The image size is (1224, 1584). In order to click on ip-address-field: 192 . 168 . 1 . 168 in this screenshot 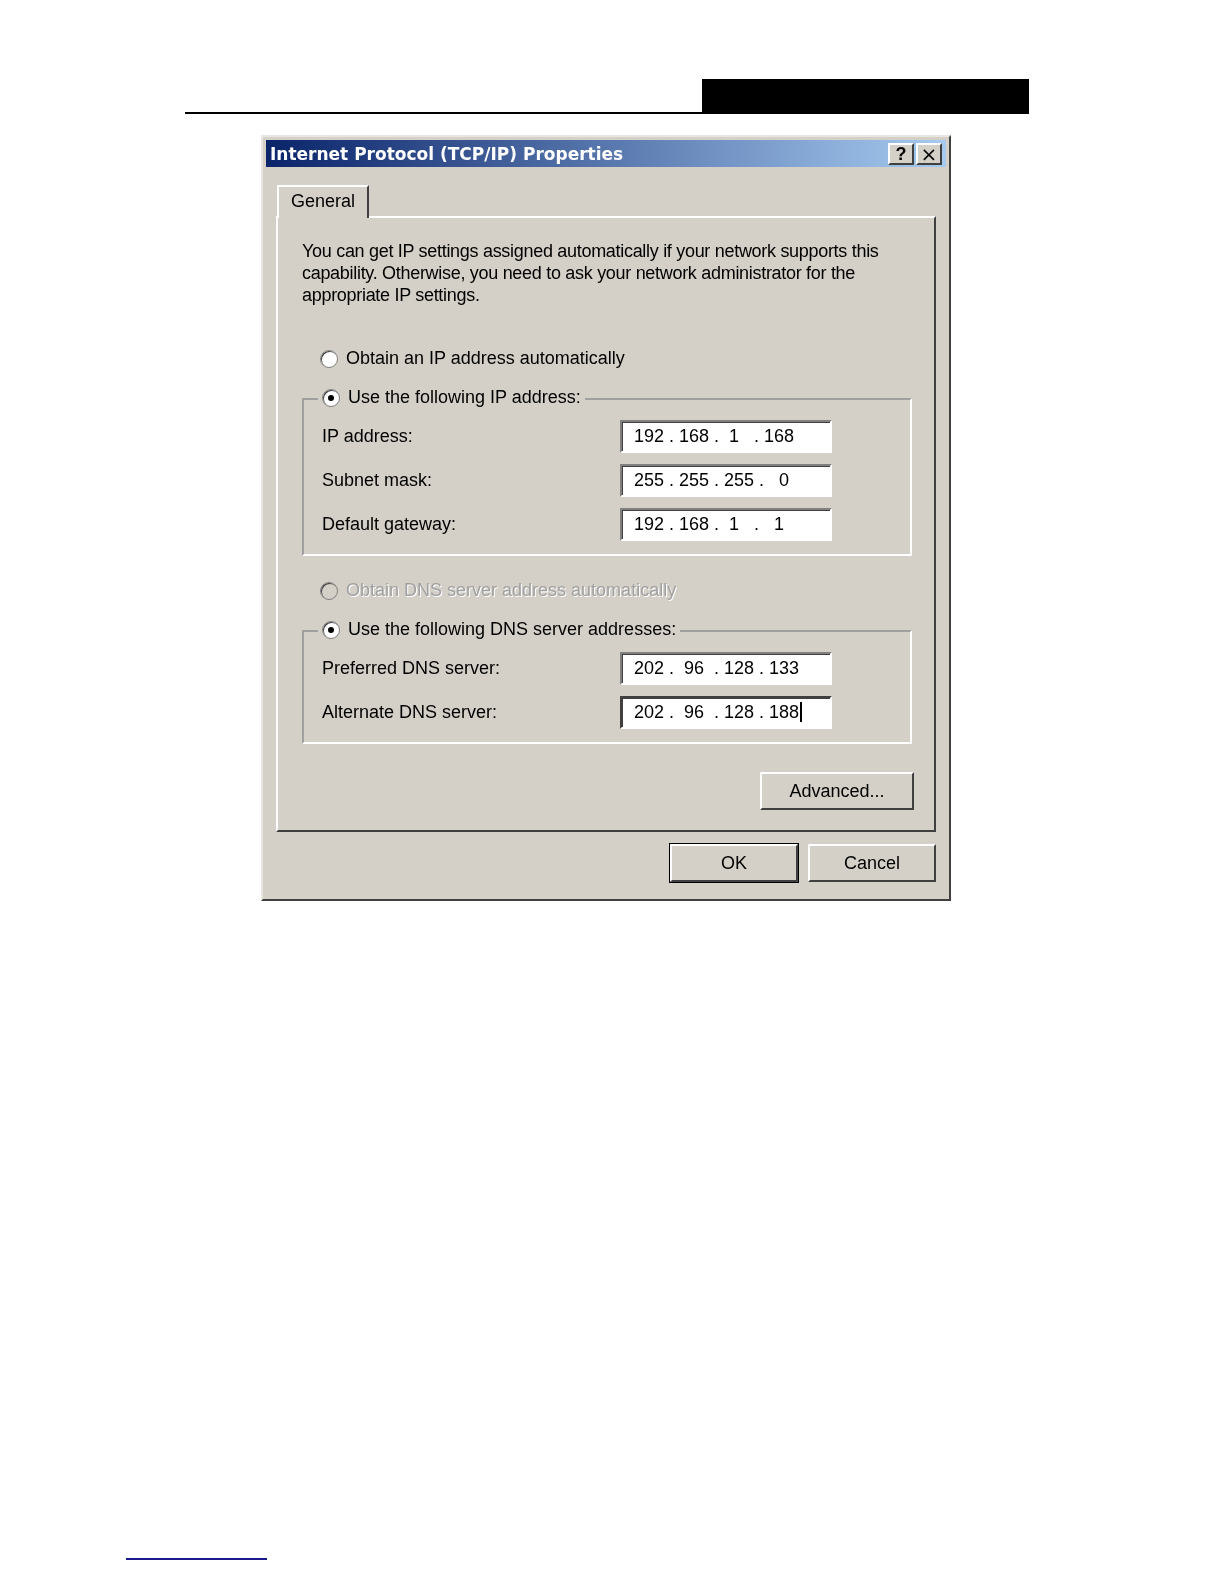, I will do `click(726, 436)`.